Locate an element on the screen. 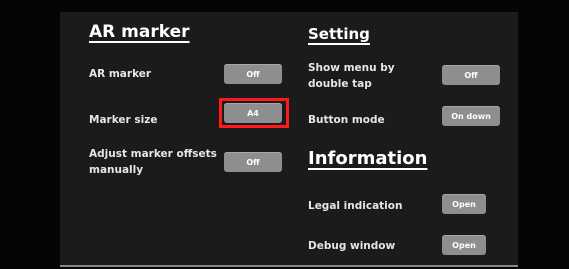  show-menu-label-line1: Show menu by is located at coordinates (351, 68).